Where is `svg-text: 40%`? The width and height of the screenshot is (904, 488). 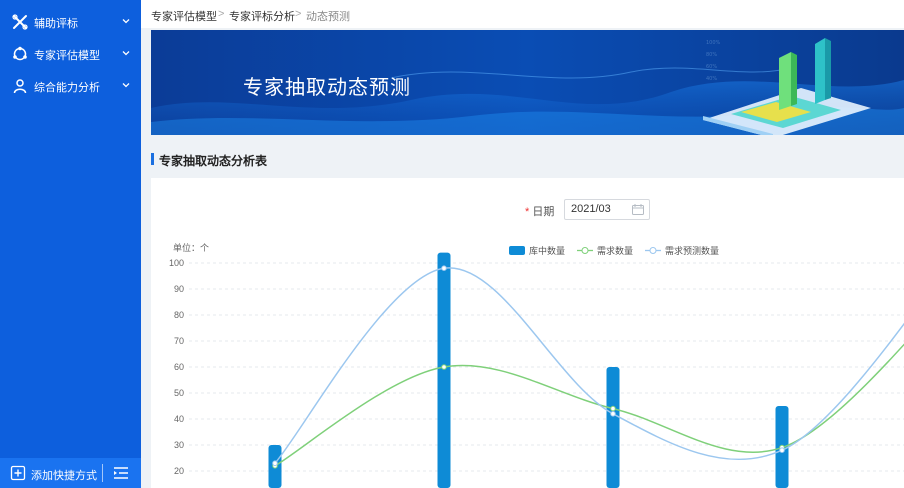 svg-text: 40% is located at coordinates (711, 79).